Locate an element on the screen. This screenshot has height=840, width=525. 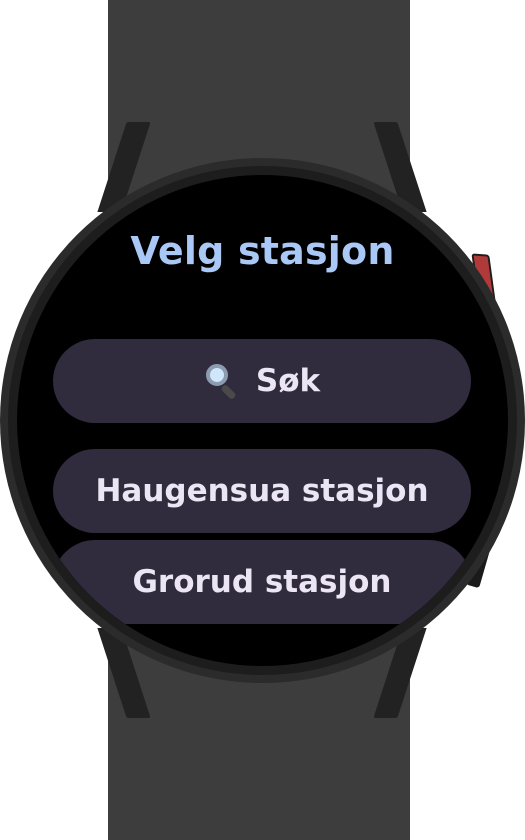
station-item-label: Grorud stasjon is located at coordinates (262, 582).